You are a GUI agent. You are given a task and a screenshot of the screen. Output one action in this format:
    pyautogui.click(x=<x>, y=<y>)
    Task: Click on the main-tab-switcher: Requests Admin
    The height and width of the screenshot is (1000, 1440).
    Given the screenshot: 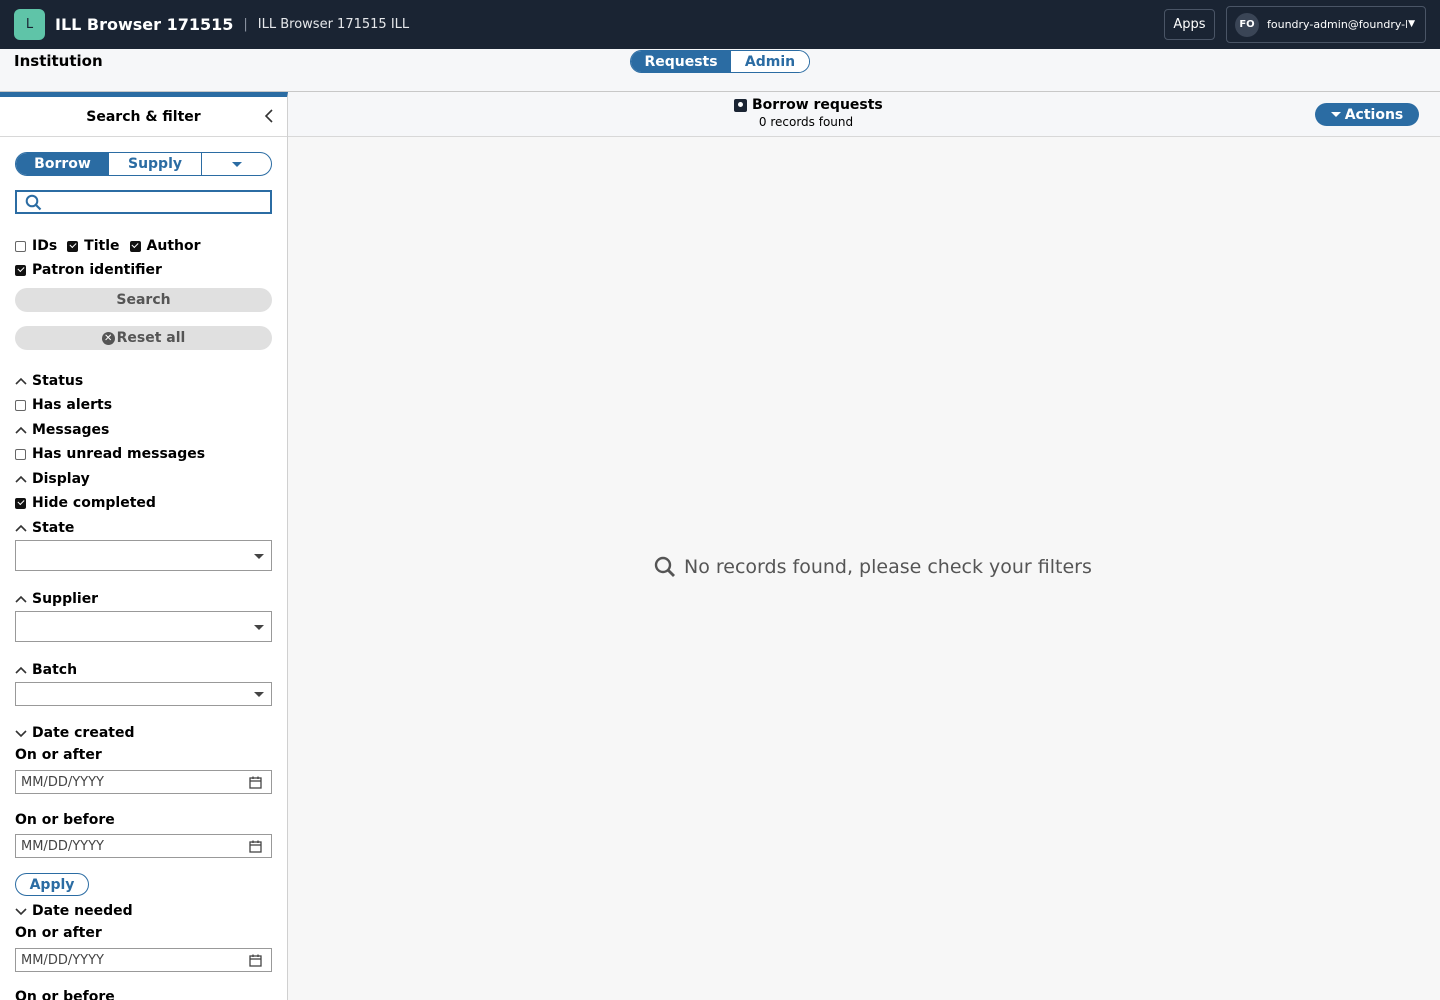 What is the action you would take?
    pyautogui.click(x=720, y=61)
    